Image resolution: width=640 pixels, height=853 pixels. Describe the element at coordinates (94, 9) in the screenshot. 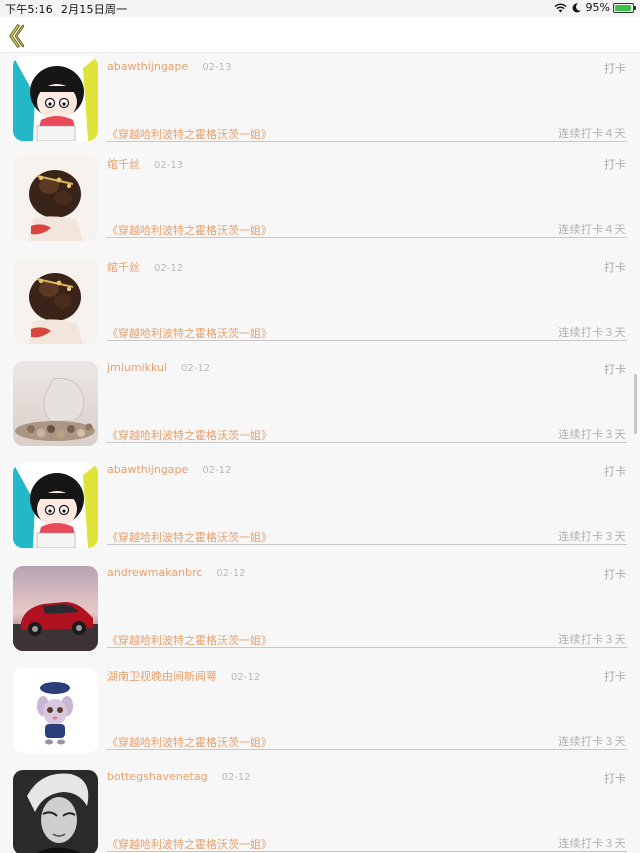

I see `status-date: 2月15日周一` at that location.